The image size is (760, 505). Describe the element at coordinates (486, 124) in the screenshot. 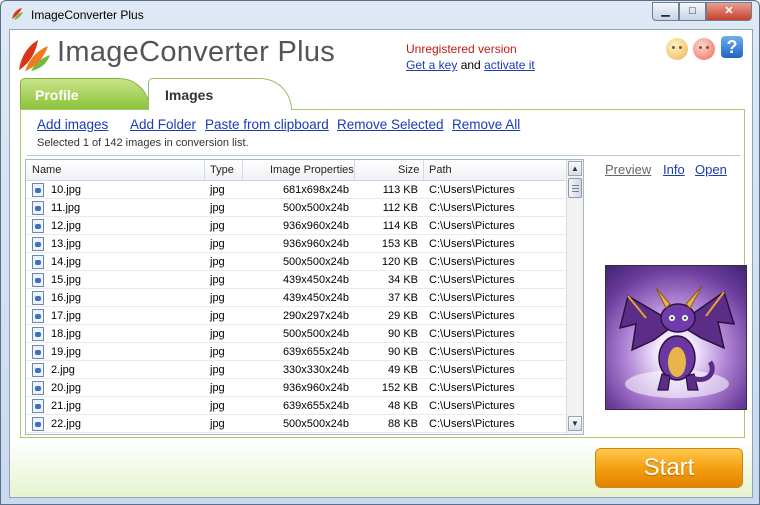

I see `remove-all-link: Remove All` at that location.